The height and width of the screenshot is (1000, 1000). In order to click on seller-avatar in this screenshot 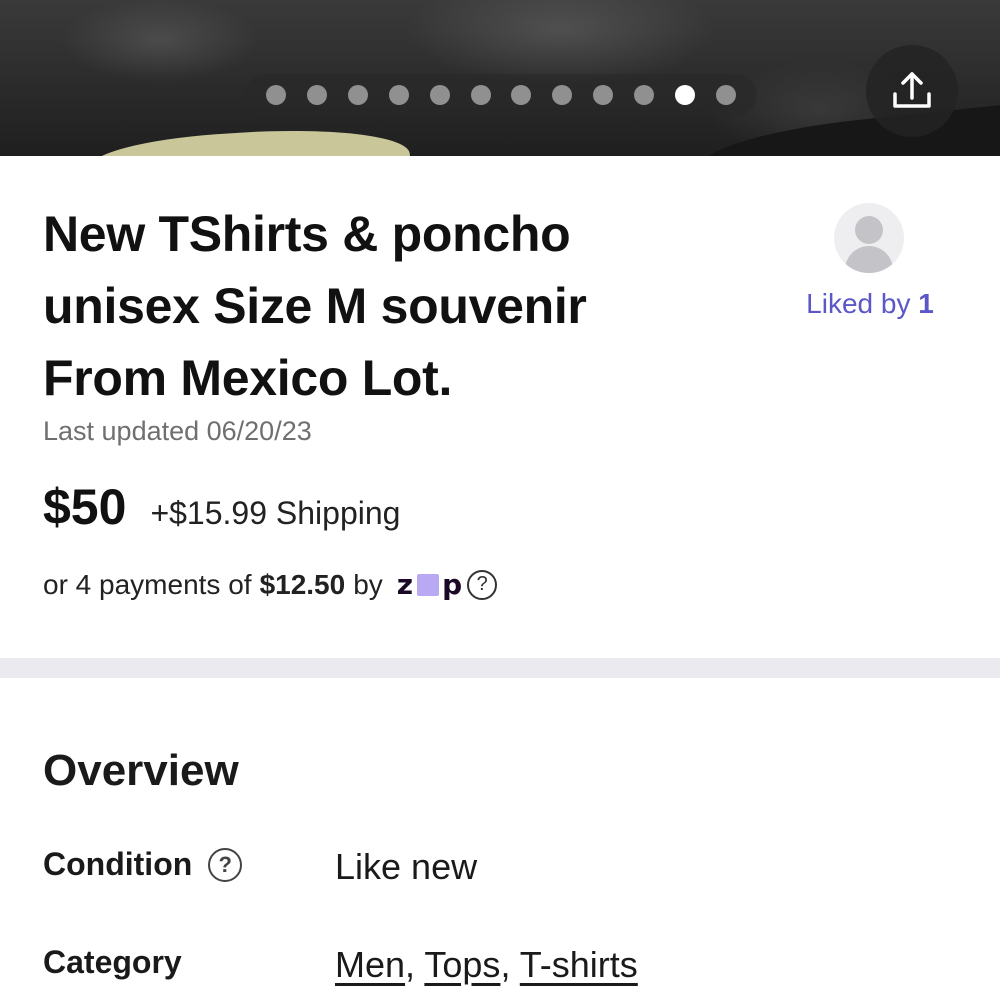, I will do `click(869, 238)`.